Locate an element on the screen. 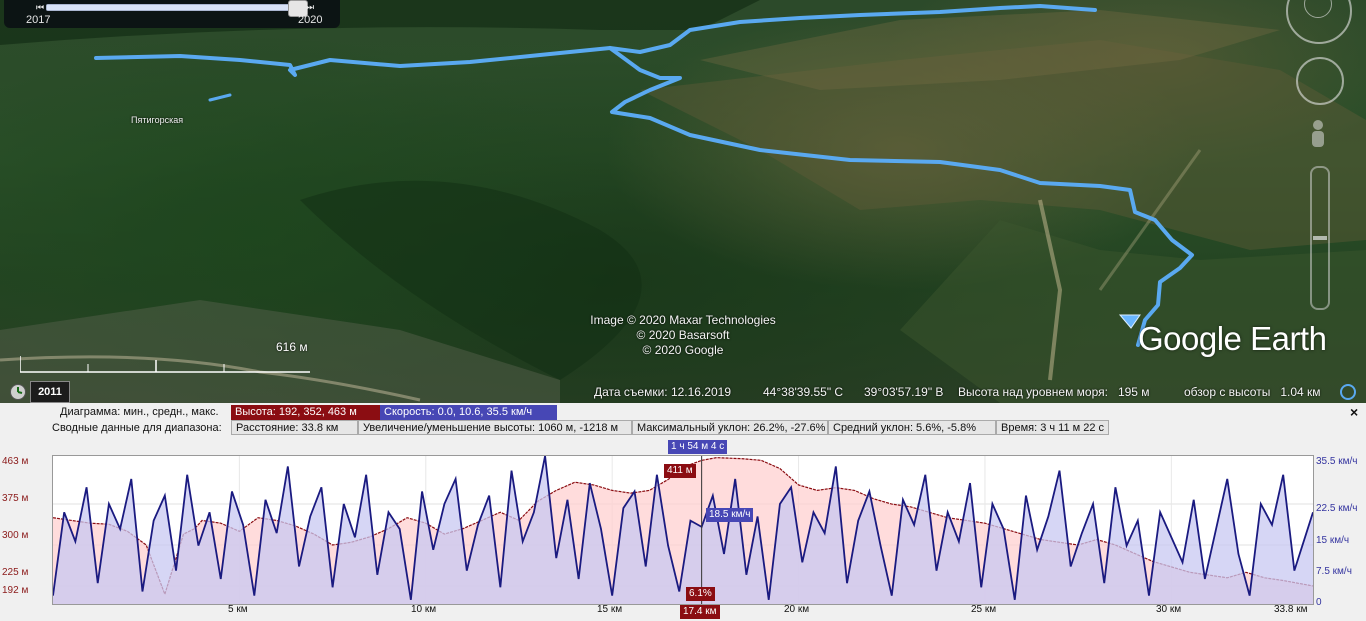  x-tick: 25 км is located at coordinates (984, 609).